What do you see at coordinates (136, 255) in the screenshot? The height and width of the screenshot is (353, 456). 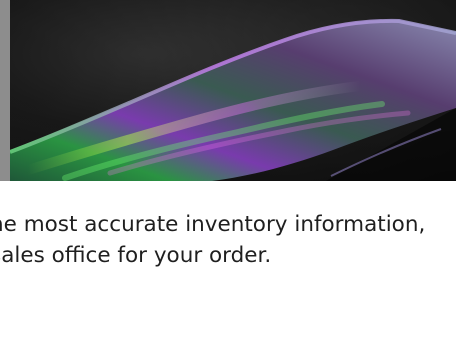 I see `inventory-notice-line-2: sales office for your order.` at bounding box center [136, 255].